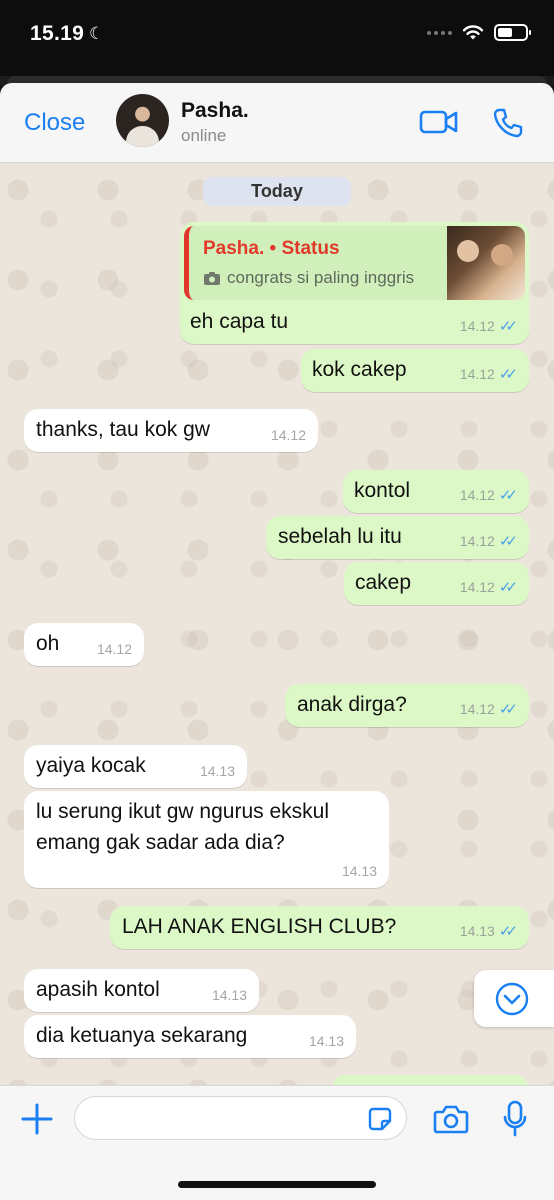 This screenshot has height=1200, width=554. What do you see at coordinates (259, 926) in the screenshot?
I see `message-text: LAH ANAK ENGLISH CLUB?` at bounding box center [259, 926].